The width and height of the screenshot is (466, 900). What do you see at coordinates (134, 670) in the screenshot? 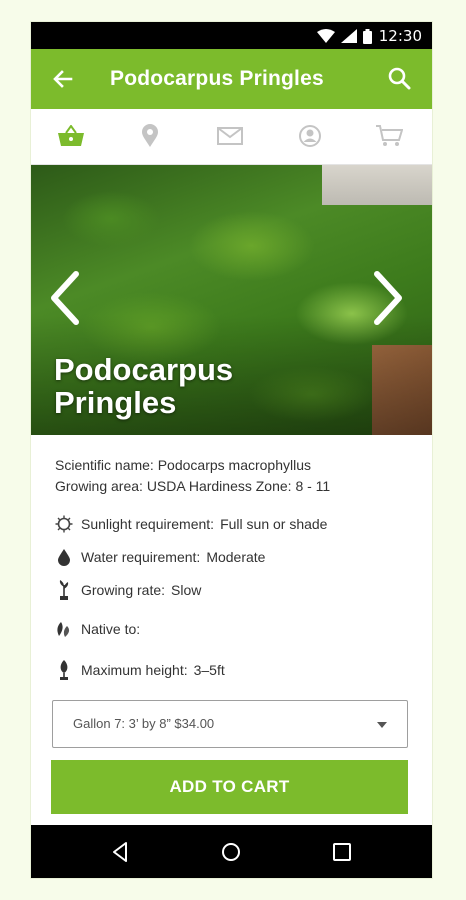
I see `max-height-label: Maximum height:` at bounding box center [134, 670].